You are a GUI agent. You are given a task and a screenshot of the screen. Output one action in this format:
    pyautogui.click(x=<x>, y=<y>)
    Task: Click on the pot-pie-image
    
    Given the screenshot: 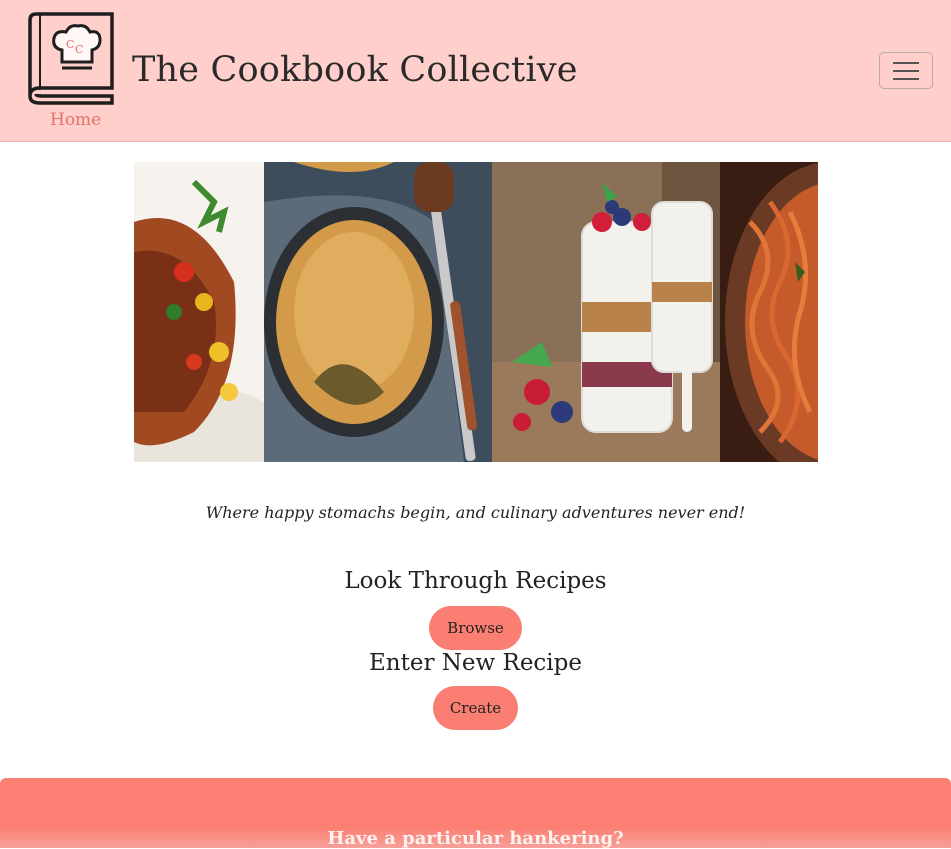 What is the action you would take?
    pyautogui.click(x=378, y=312)
    